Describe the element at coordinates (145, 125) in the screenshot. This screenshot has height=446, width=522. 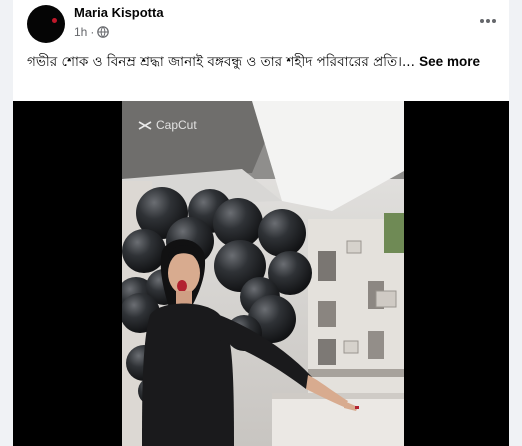
I see `capcut-logo-icon` at that location.